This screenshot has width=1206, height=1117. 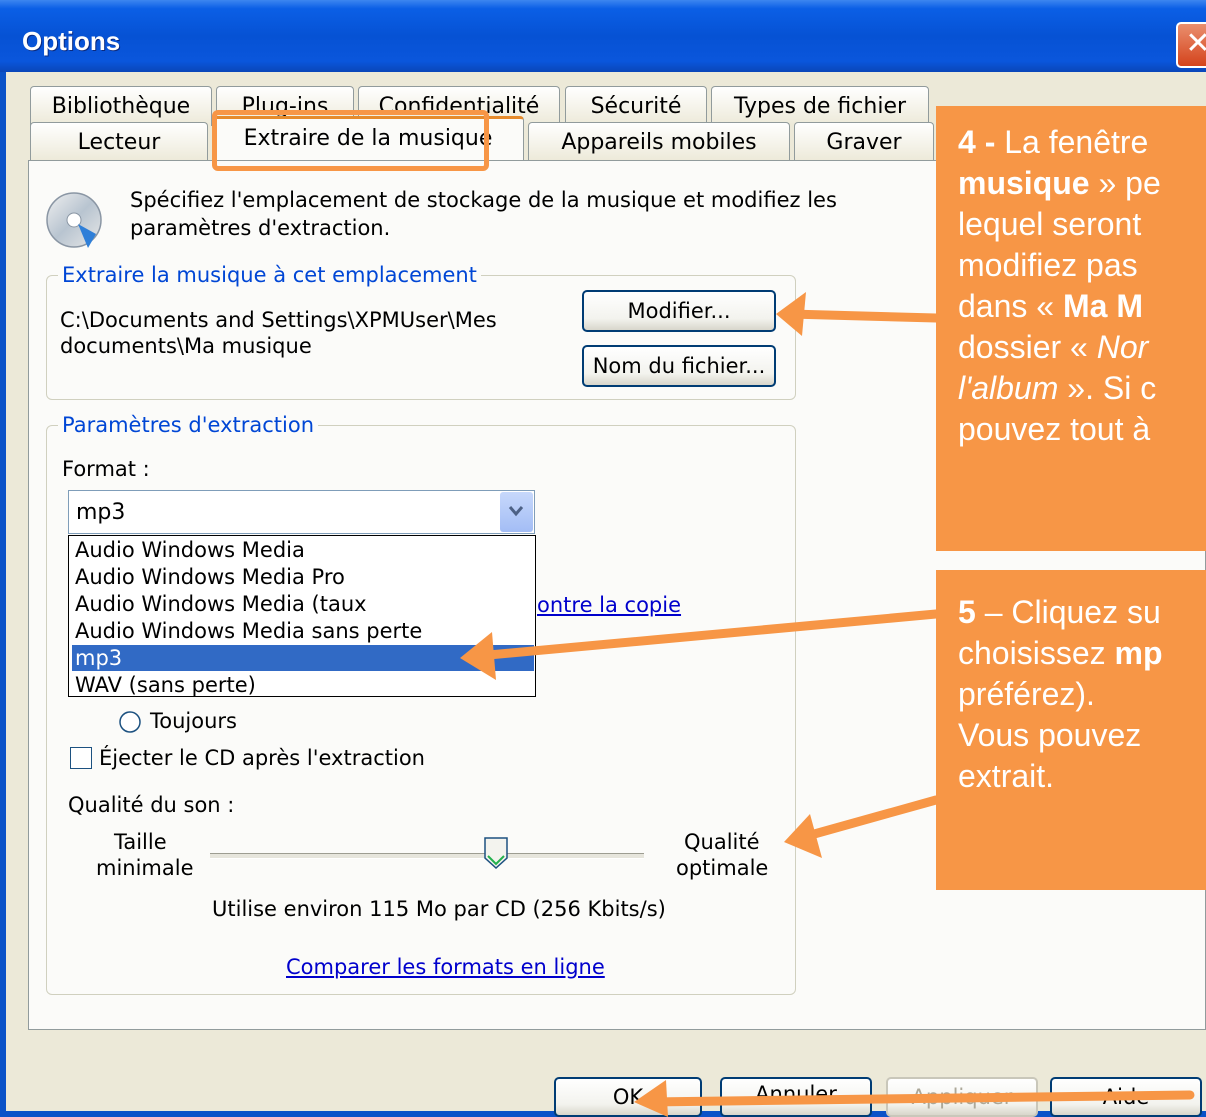 I want to click on arrow-to-modify, so click(x=863, y=316).